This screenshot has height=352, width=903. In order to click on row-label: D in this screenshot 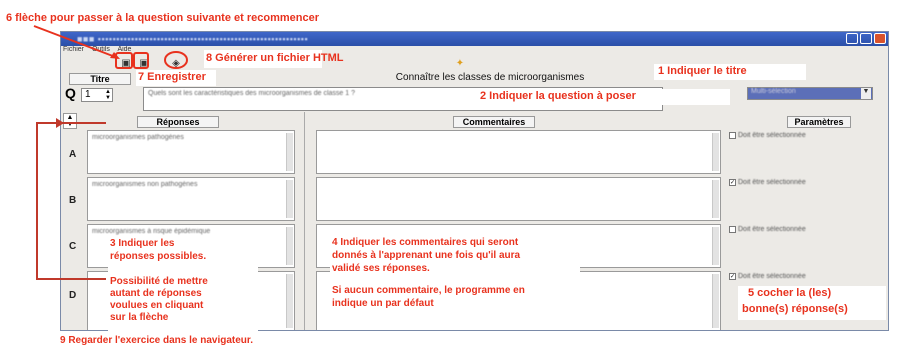, I will do `click(73, 295)`.